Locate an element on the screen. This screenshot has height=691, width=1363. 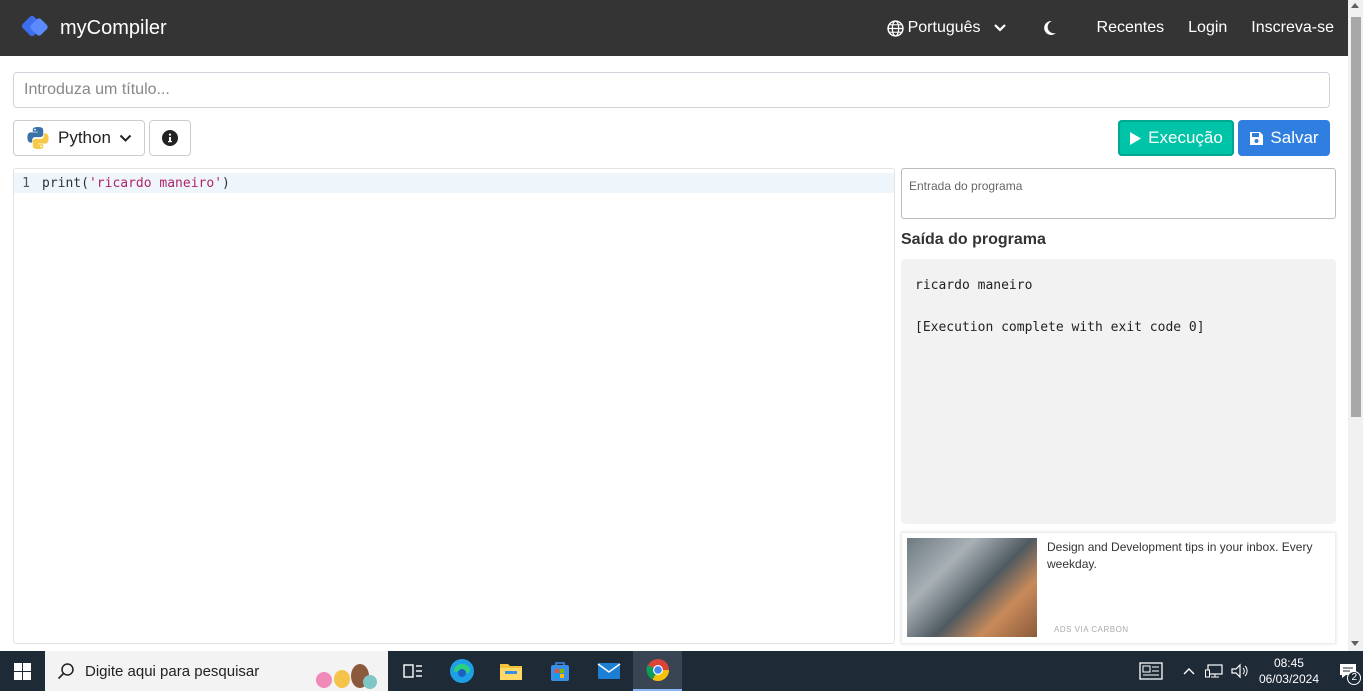
run-button: Execução is located at coordinates (1176, 138).